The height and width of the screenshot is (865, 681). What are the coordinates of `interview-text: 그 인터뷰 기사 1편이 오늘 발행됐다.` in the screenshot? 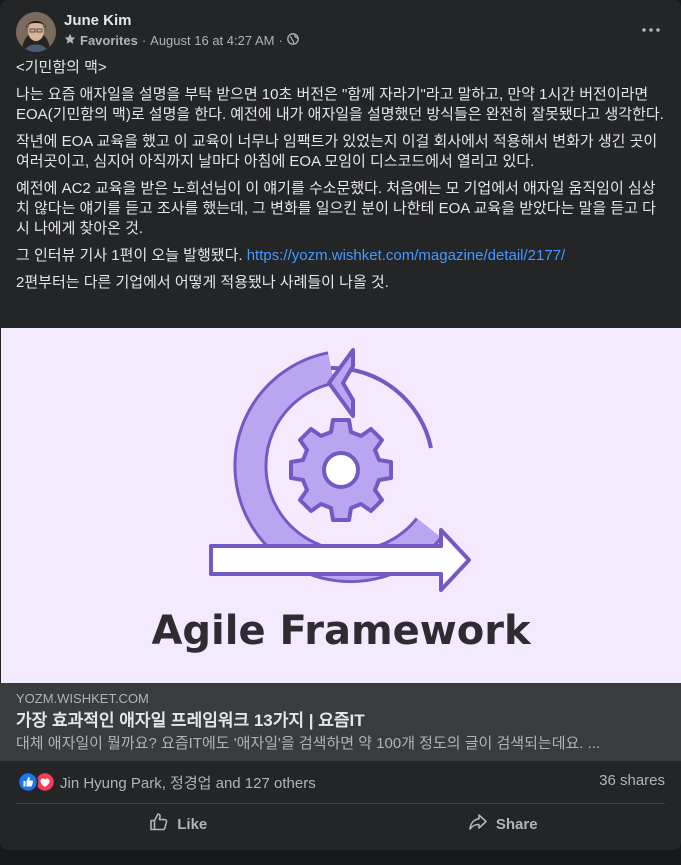 It's located at (131, 255).